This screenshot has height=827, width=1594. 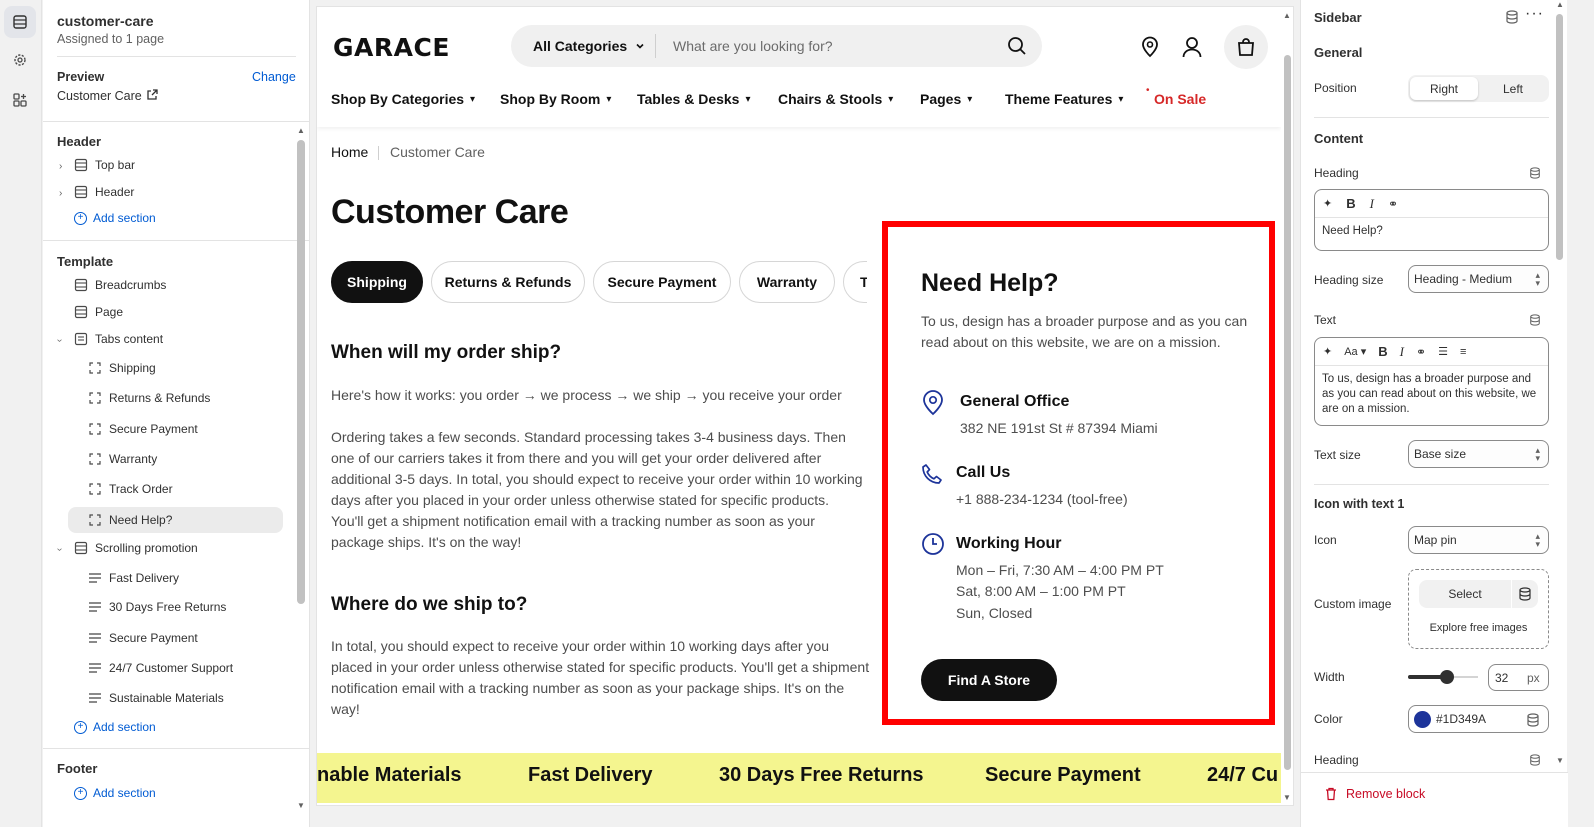 What do you see at coordinates (1017, 46) in the screenshot?
I see `search-icon` at bounding box center [1017, 46].